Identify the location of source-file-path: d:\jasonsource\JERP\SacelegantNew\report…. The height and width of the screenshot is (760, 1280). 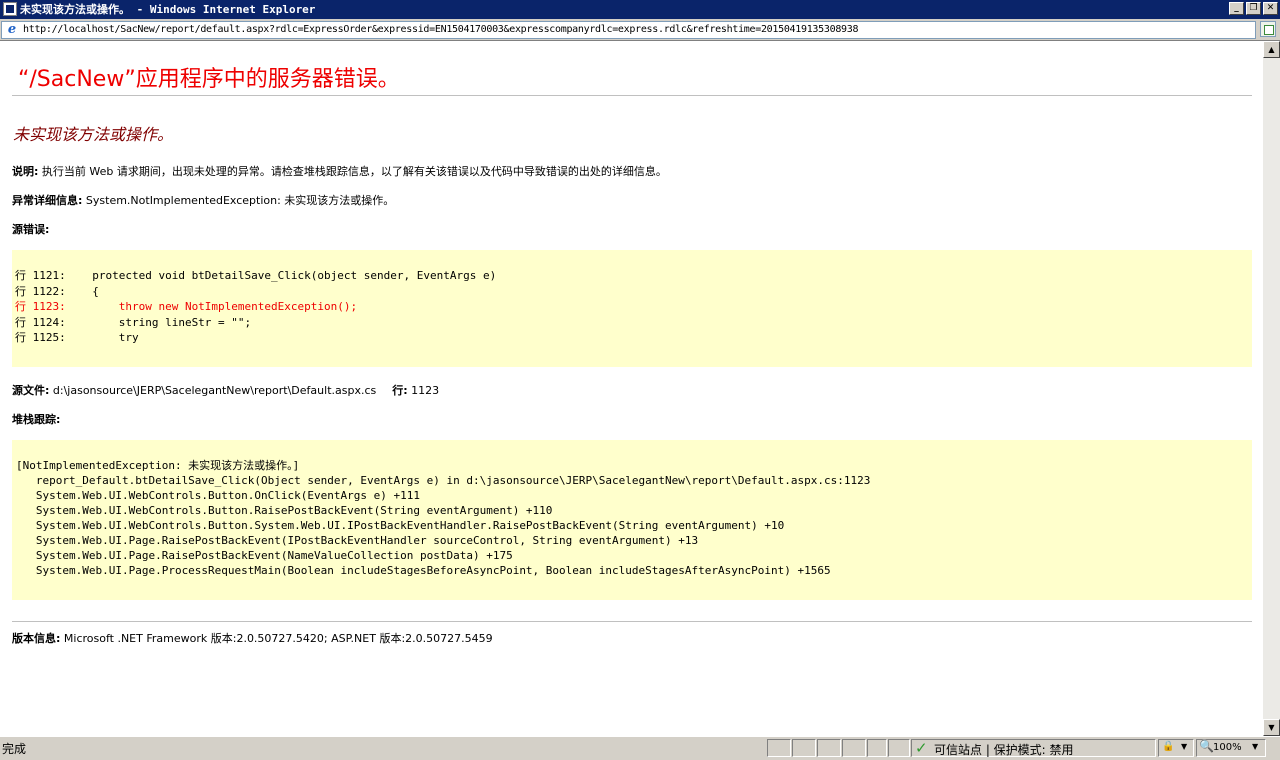
(213, 390).